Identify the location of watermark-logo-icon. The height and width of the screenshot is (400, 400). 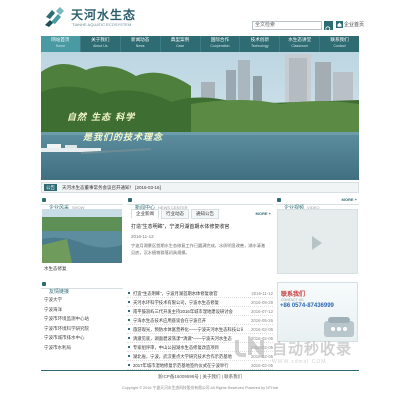
(249, 347).